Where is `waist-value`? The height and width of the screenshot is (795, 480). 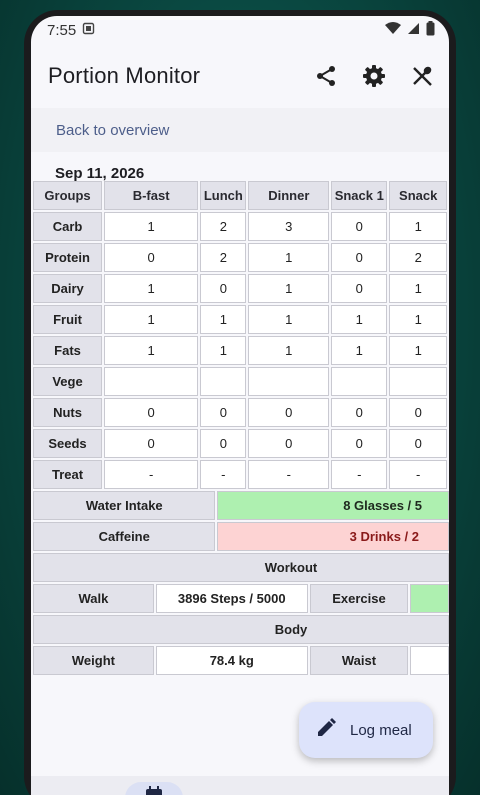 waist-value is located at coordinates (429, 660).